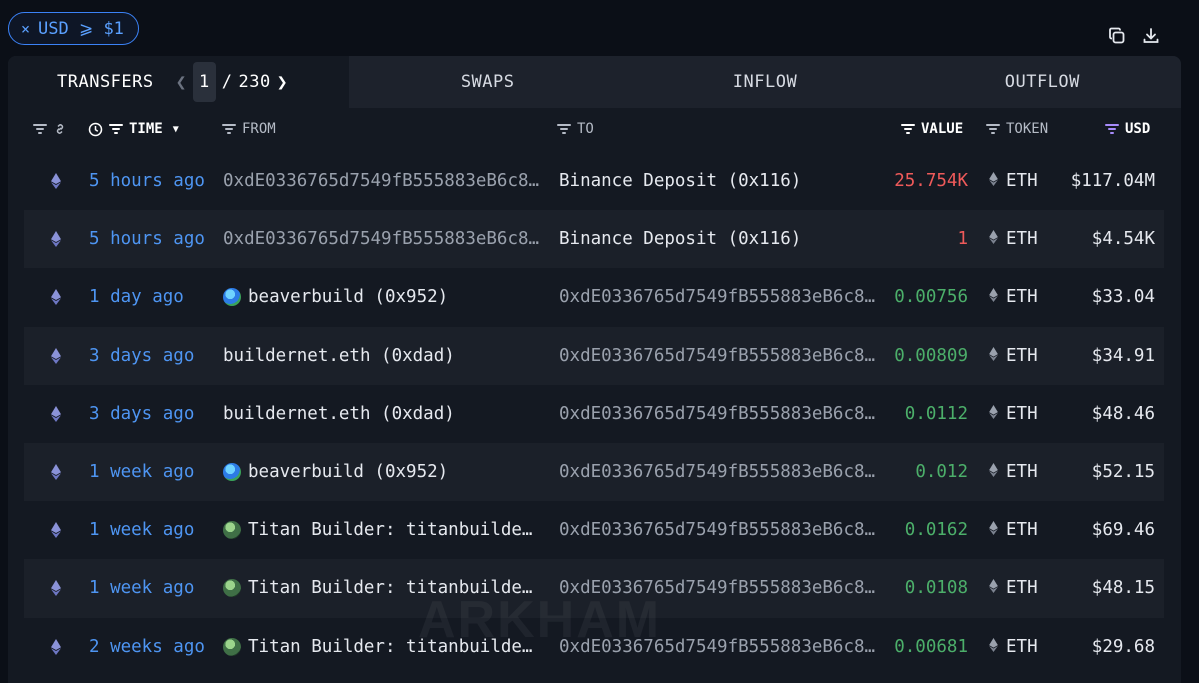  Describe the element at coordinates (1123, 355) in the screenshot. I see `usd-amount: $34.91` at that location.